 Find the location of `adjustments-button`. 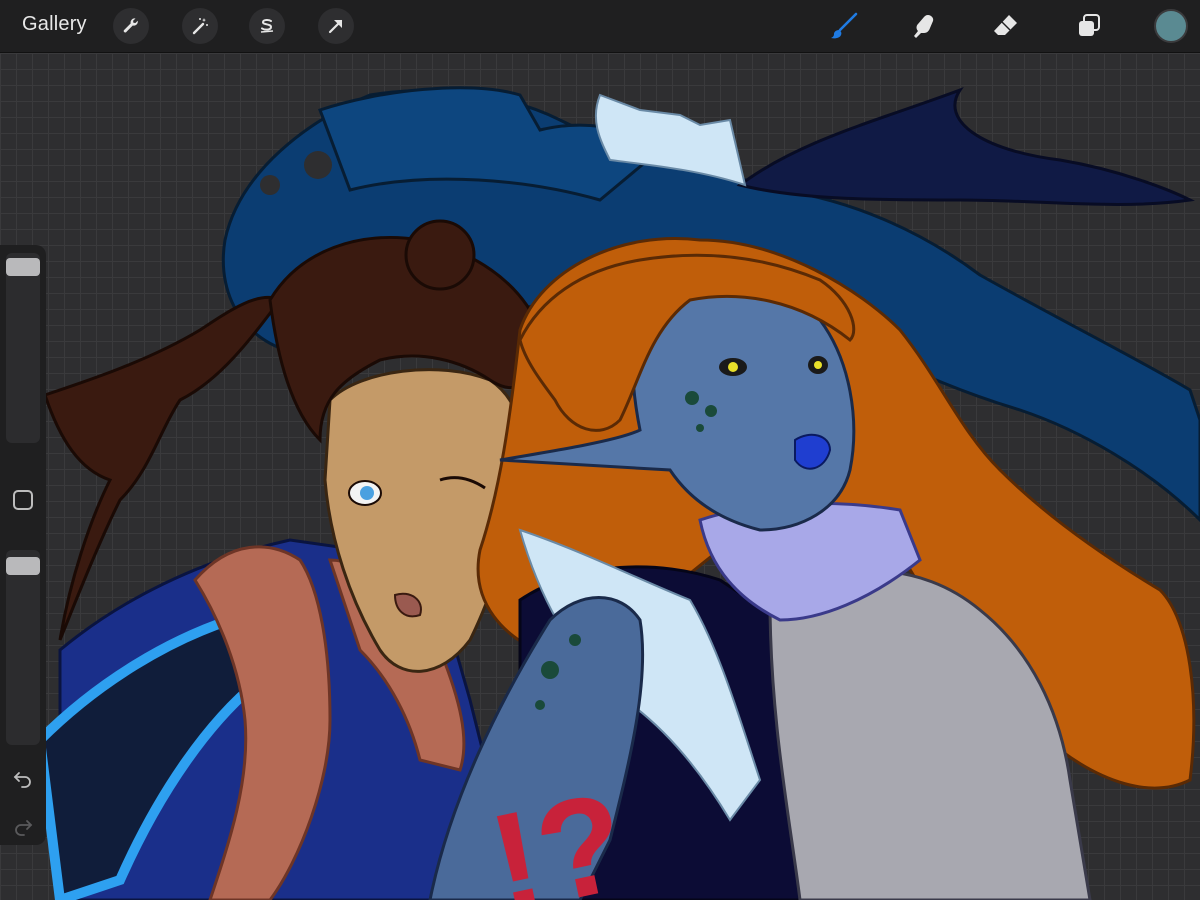

adjustments-button is located at coordinates (200, 26).